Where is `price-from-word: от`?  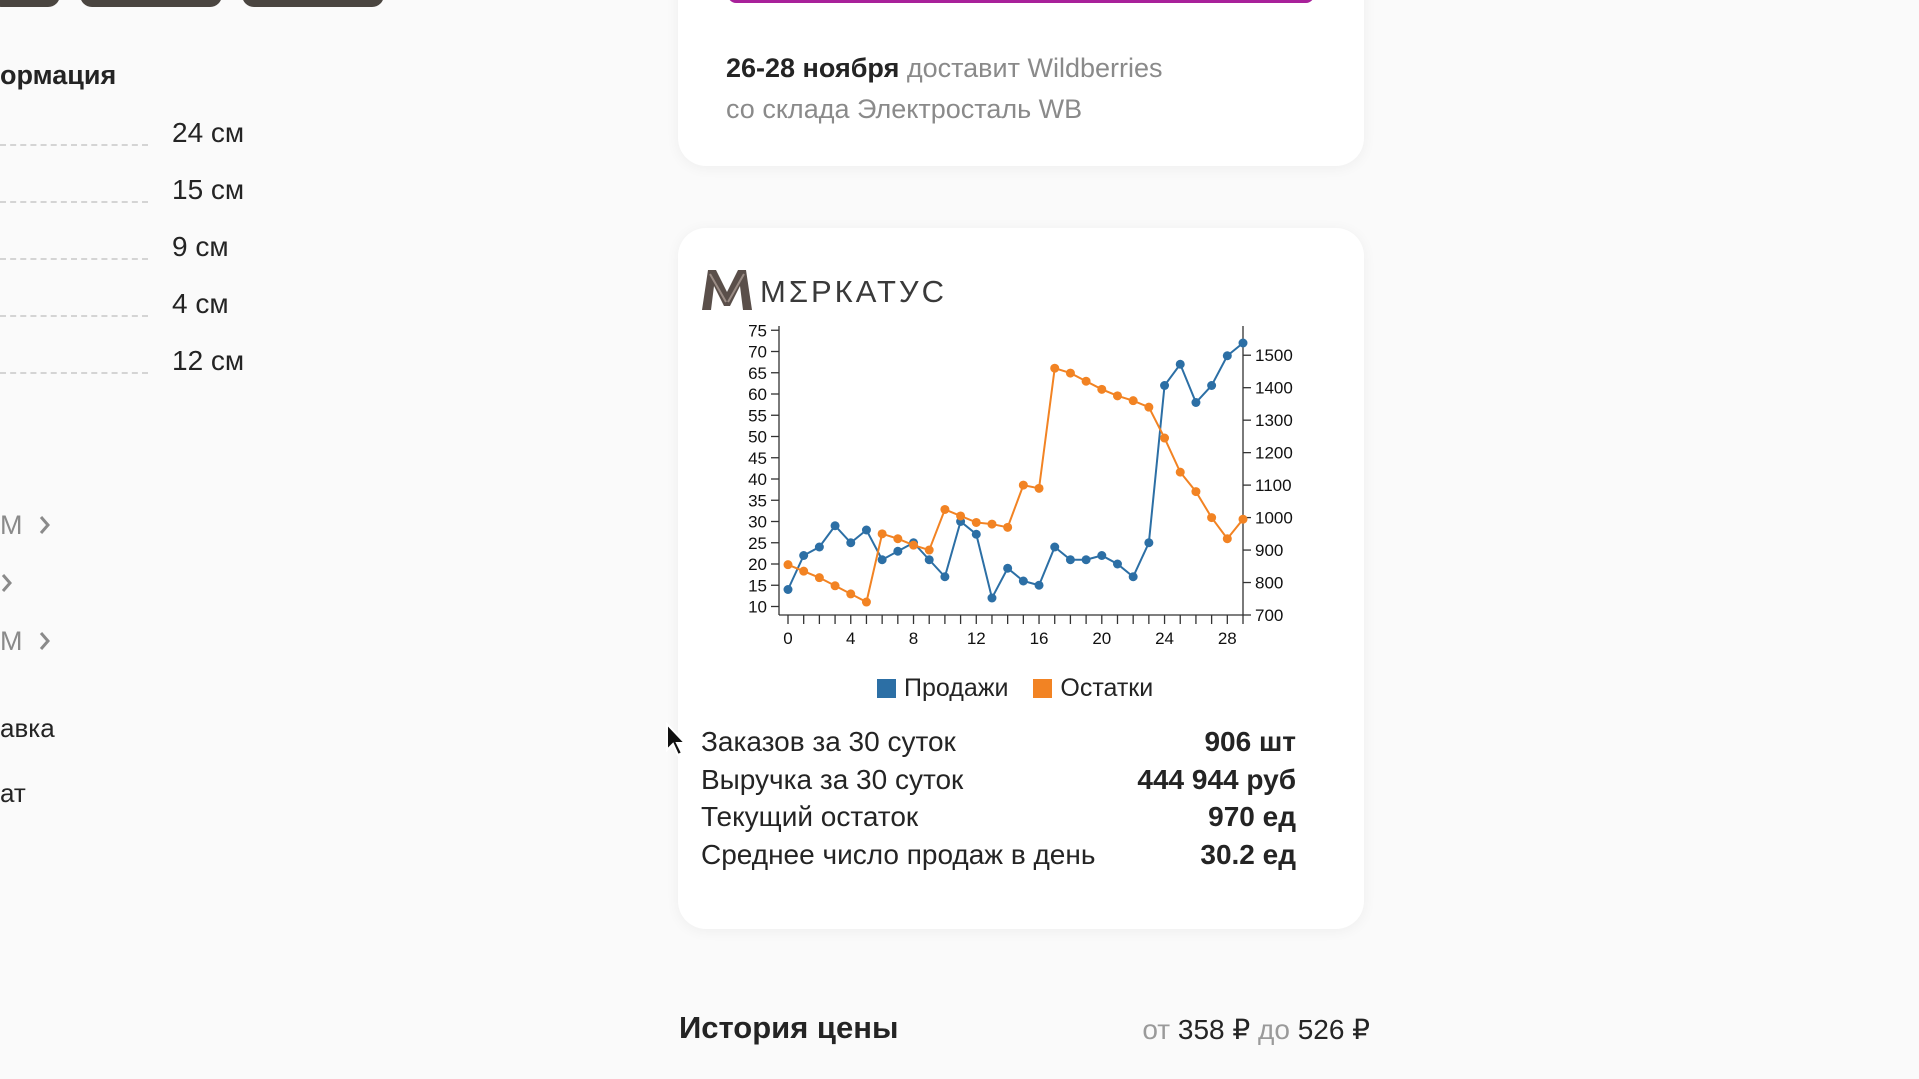 price-from-word: от is located at coordinates (1156, 1029).